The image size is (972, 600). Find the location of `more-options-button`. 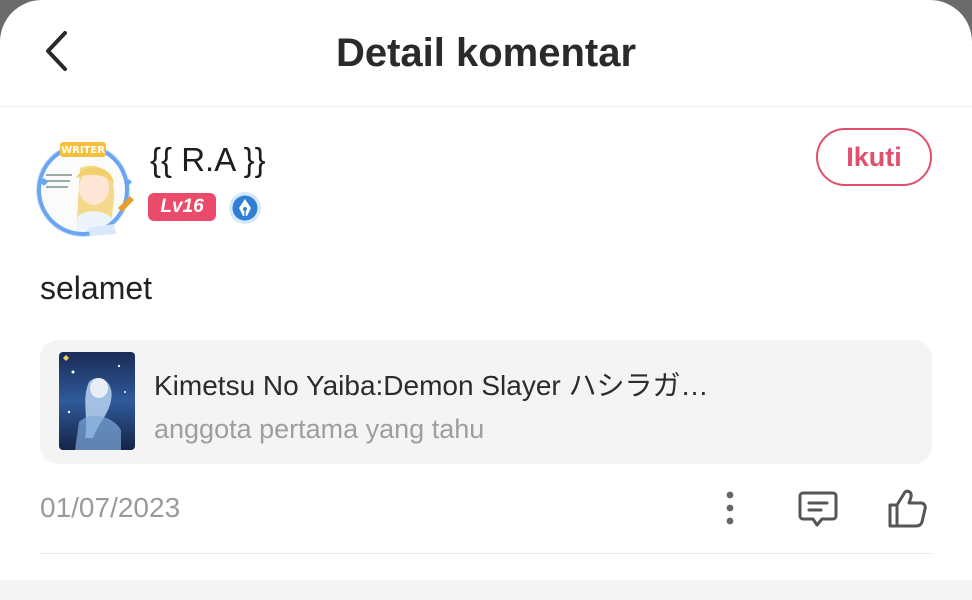

more-options-button is located at coordinates (730, 508).